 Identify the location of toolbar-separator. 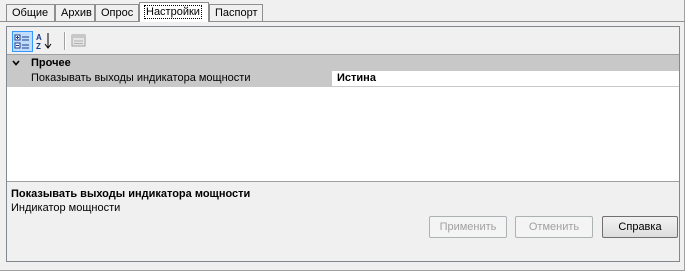
(65, 41).